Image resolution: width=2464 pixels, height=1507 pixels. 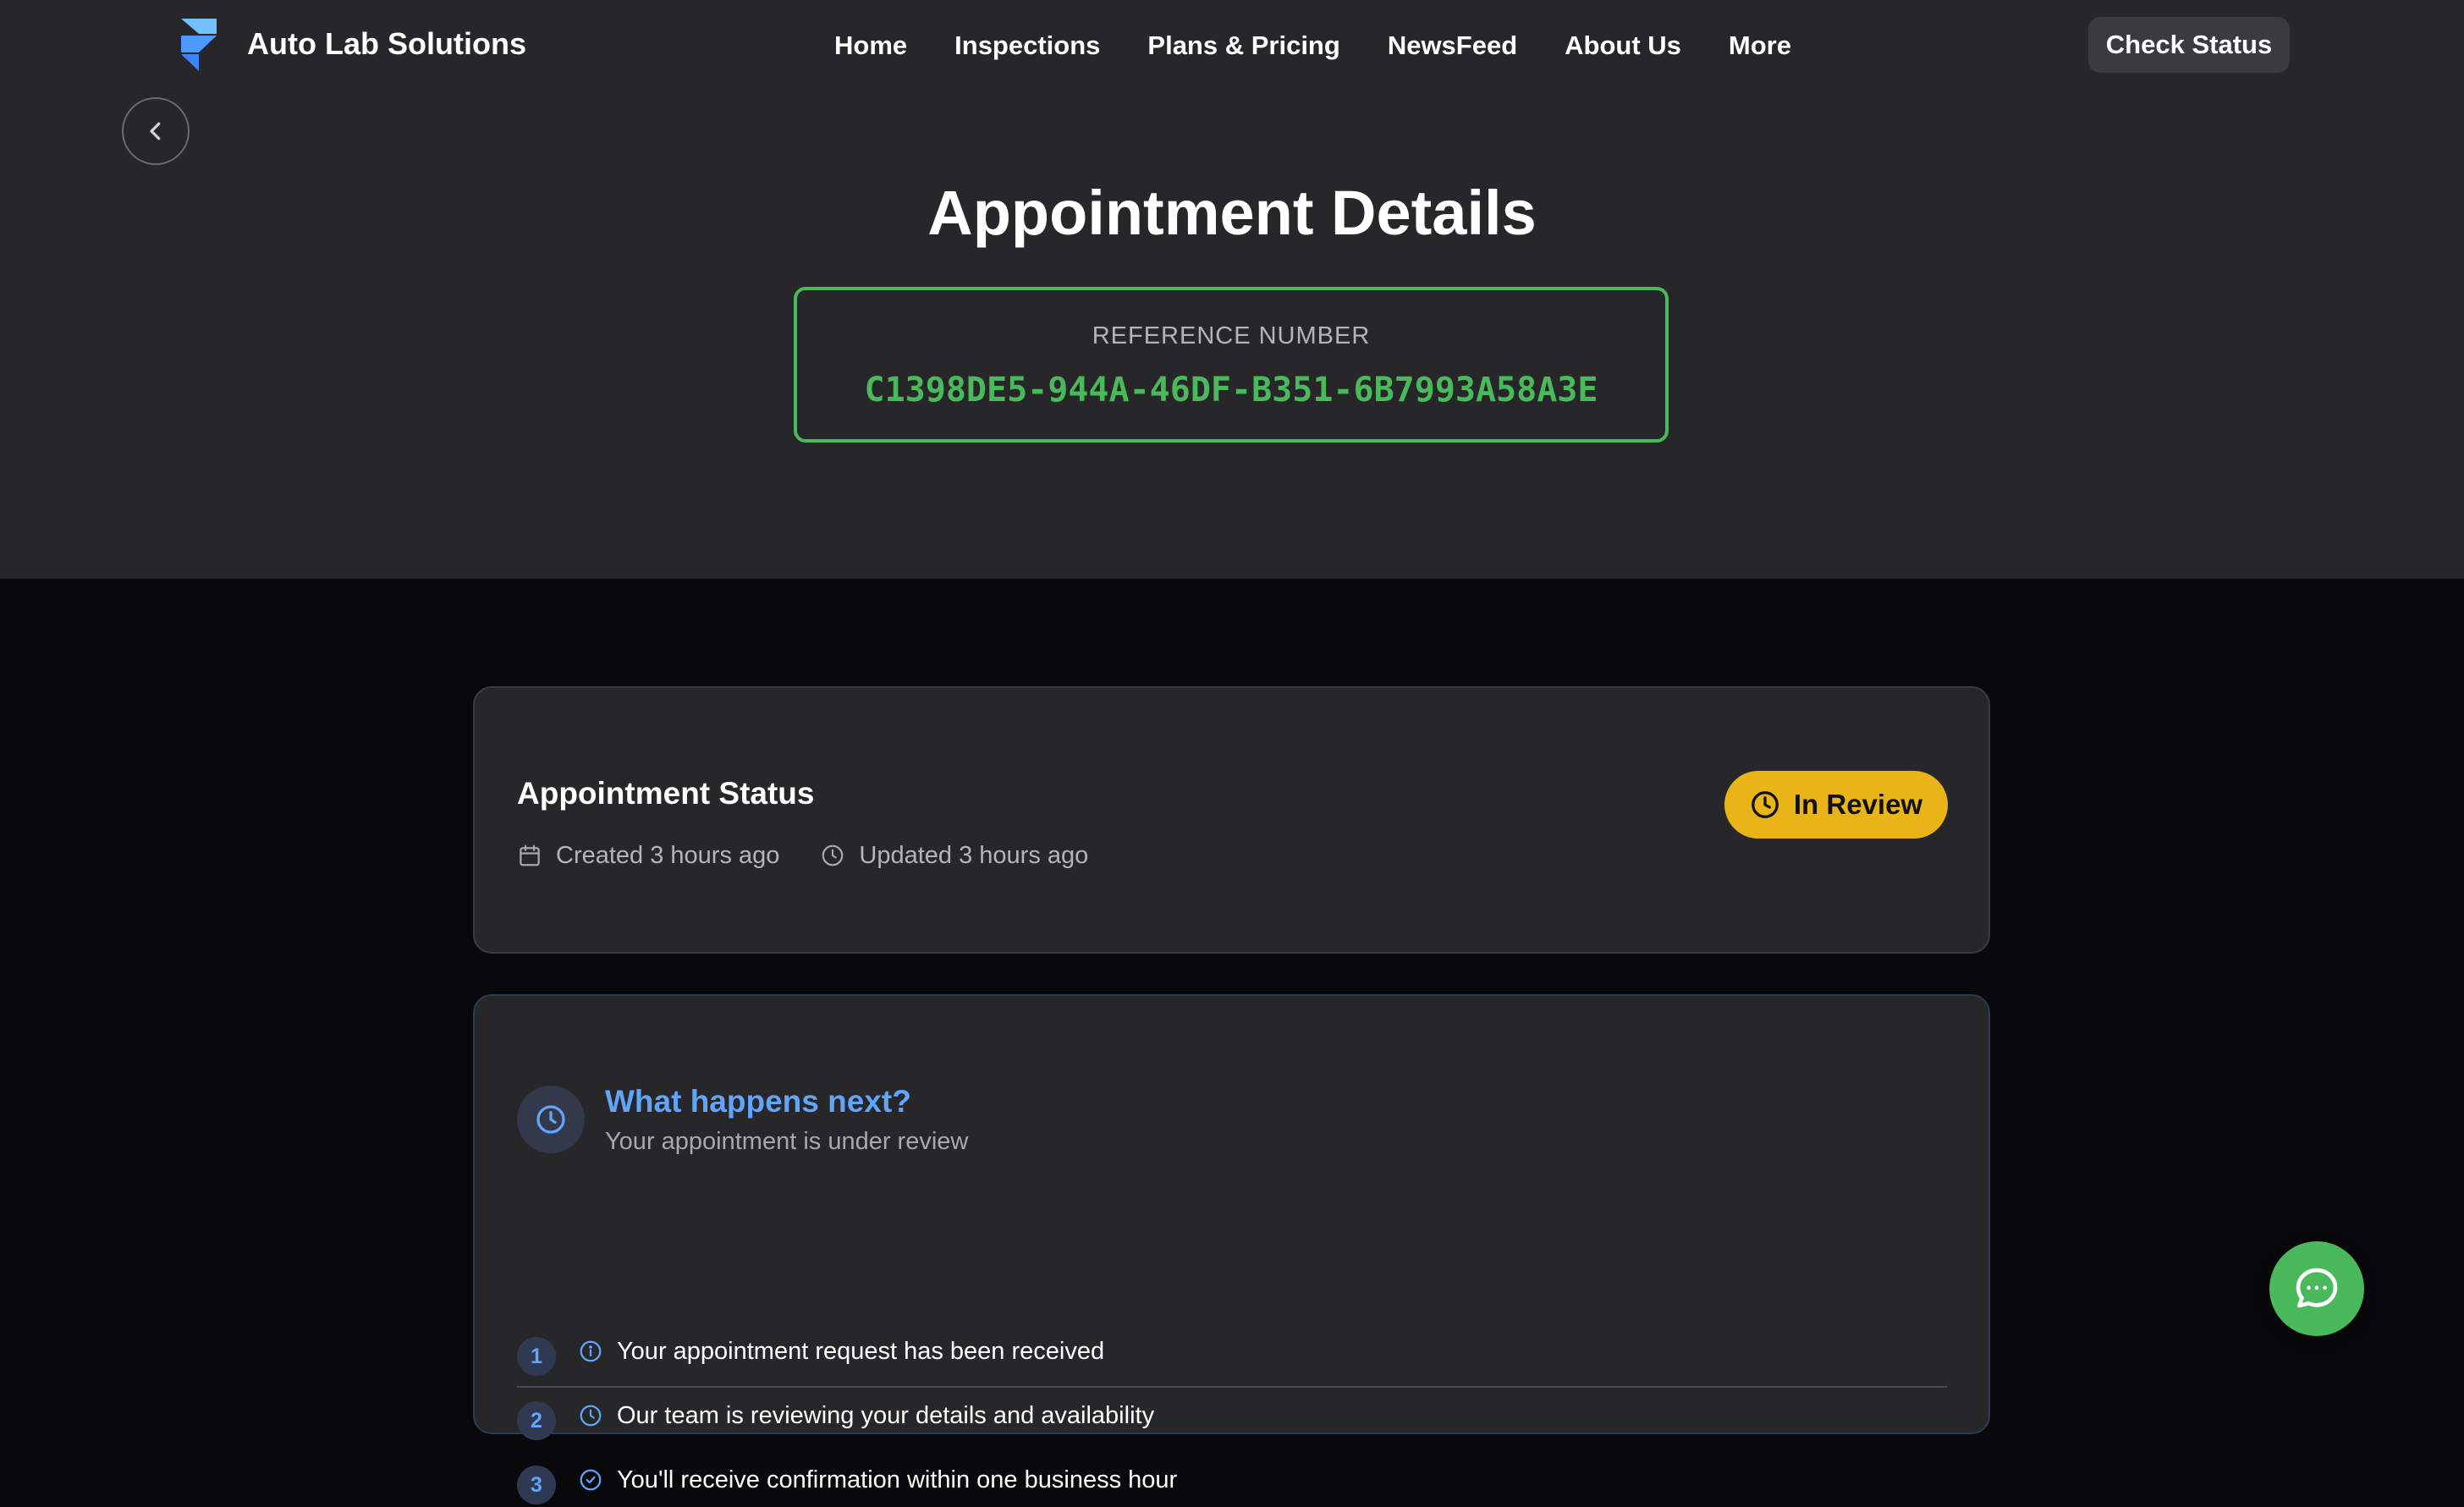 I want to click on created-meta: Created 3 hours ago, so click(x=648, y=855).